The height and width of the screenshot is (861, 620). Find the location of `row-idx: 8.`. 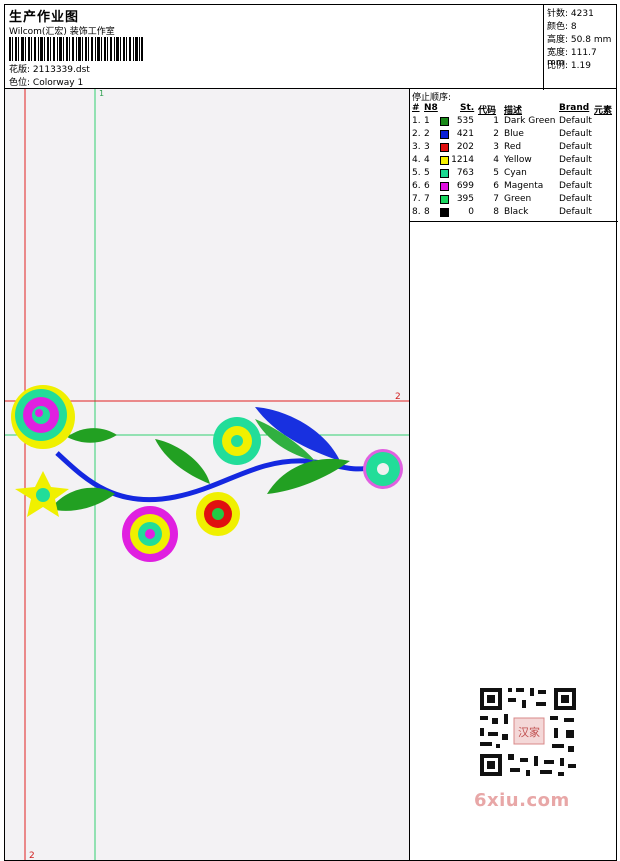

row-idx: 8. is located at coordinates (416, 212).